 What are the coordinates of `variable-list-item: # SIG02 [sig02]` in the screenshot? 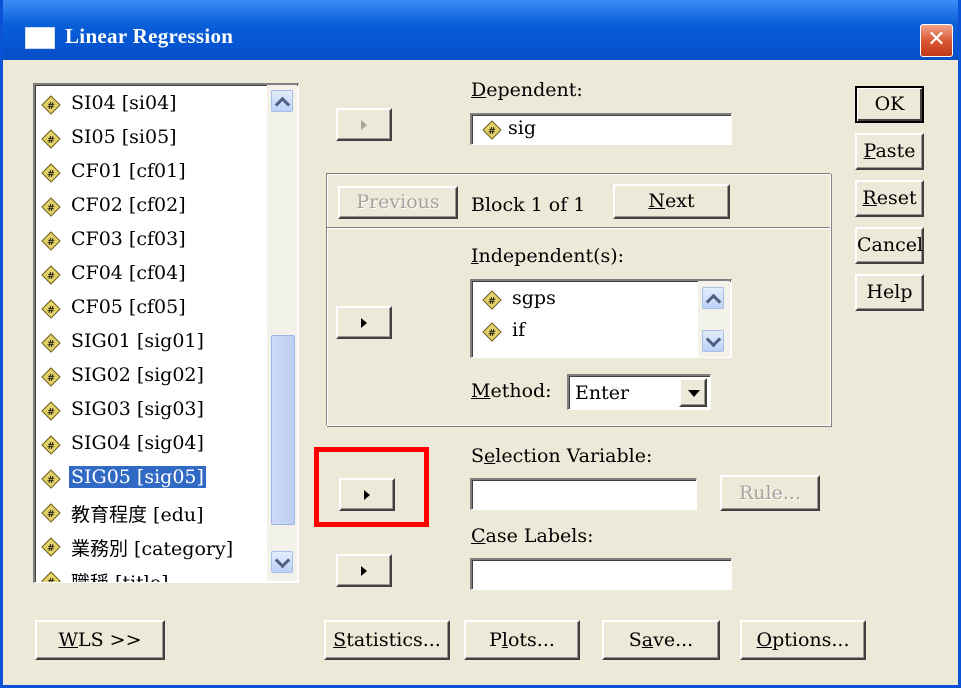 It's located at (149, 376).